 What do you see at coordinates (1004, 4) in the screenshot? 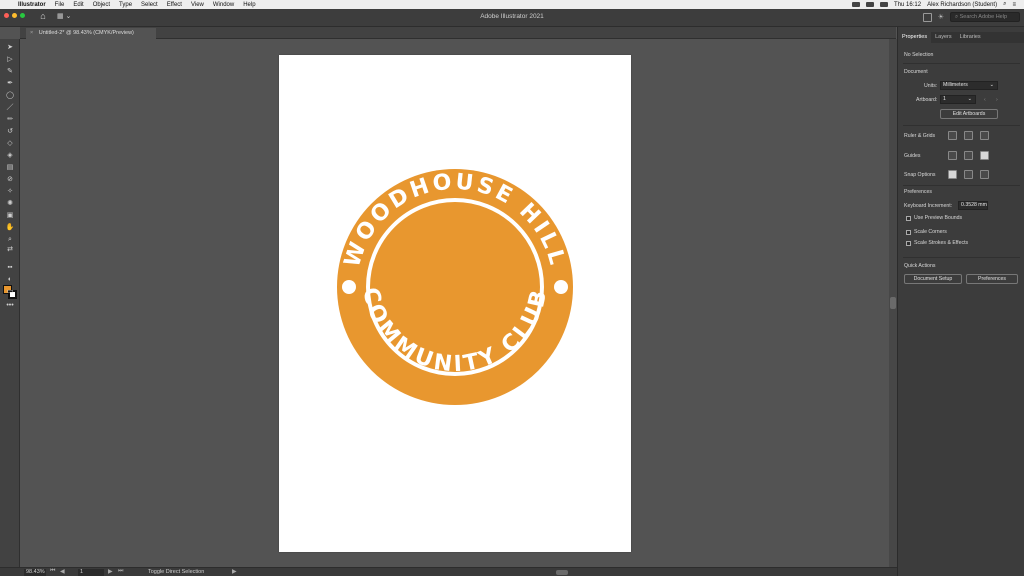
I see `spotlight-icon: ⌕` at bounding box center [1004, 4].